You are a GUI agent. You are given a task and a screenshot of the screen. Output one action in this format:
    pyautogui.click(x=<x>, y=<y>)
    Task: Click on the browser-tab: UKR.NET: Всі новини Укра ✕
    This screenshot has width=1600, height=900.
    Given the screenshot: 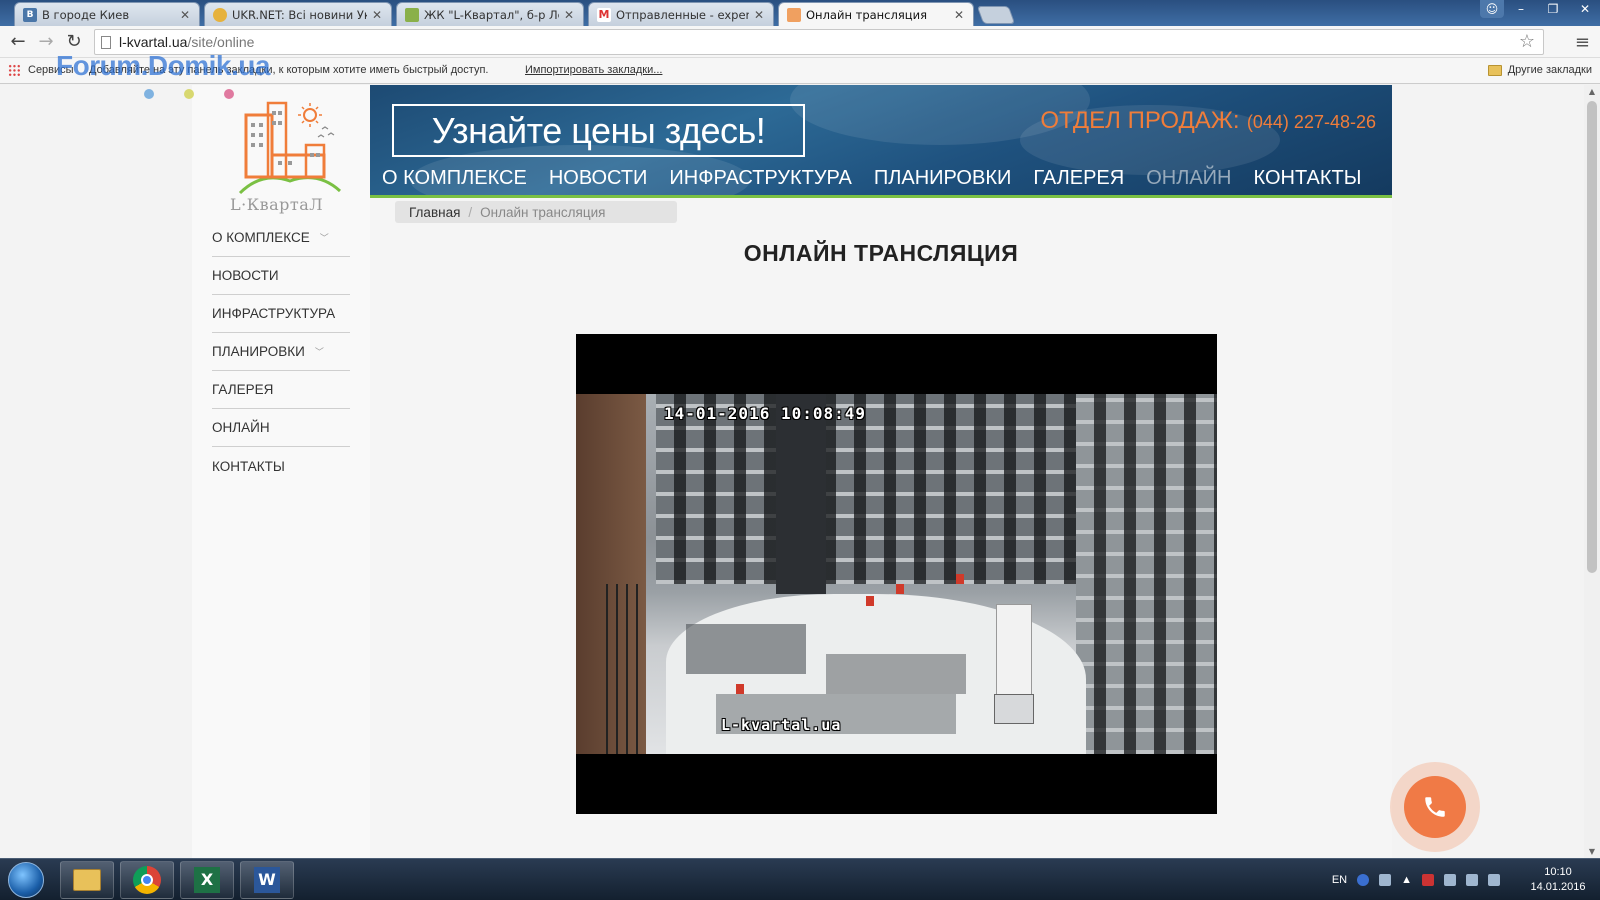 What is the action you would take?
    pyautogui.click(x=298, y=14)
    